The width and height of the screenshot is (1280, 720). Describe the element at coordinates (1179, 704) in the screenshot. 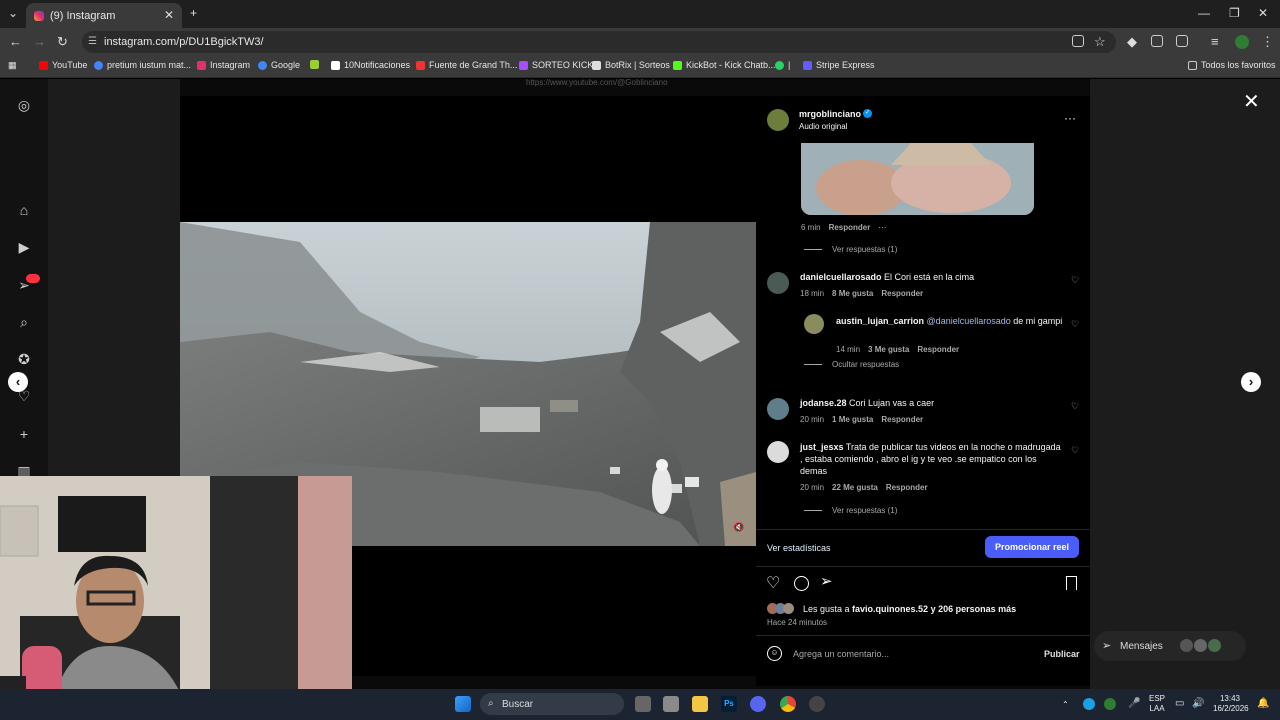

I see `network-icon: ▭` at that location.